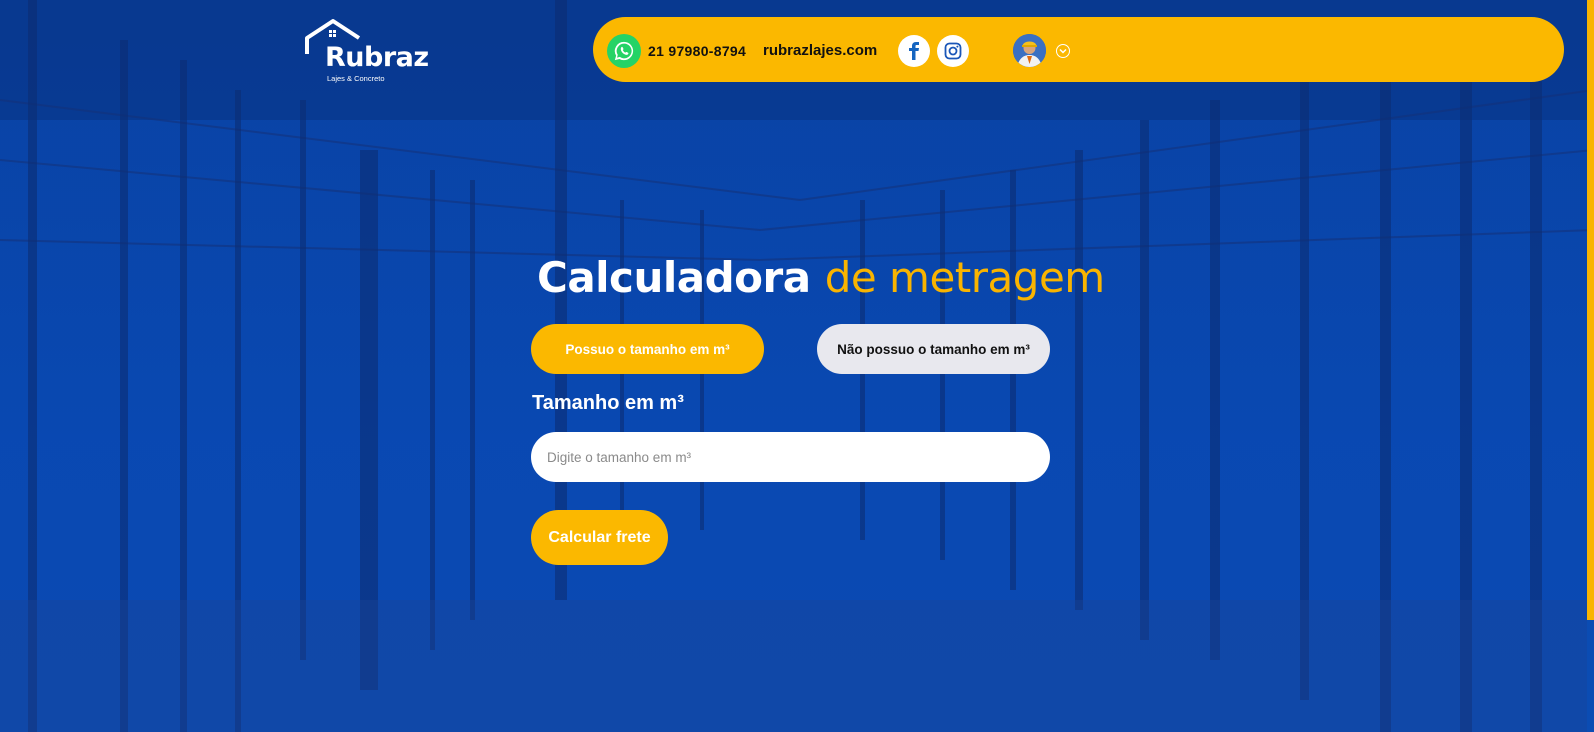 This screenshot has height=732, width=1594. What do you see at coordinates (914, 51) in the screenshot?
I see `facebook-icon` at bounding box center [914, 51].